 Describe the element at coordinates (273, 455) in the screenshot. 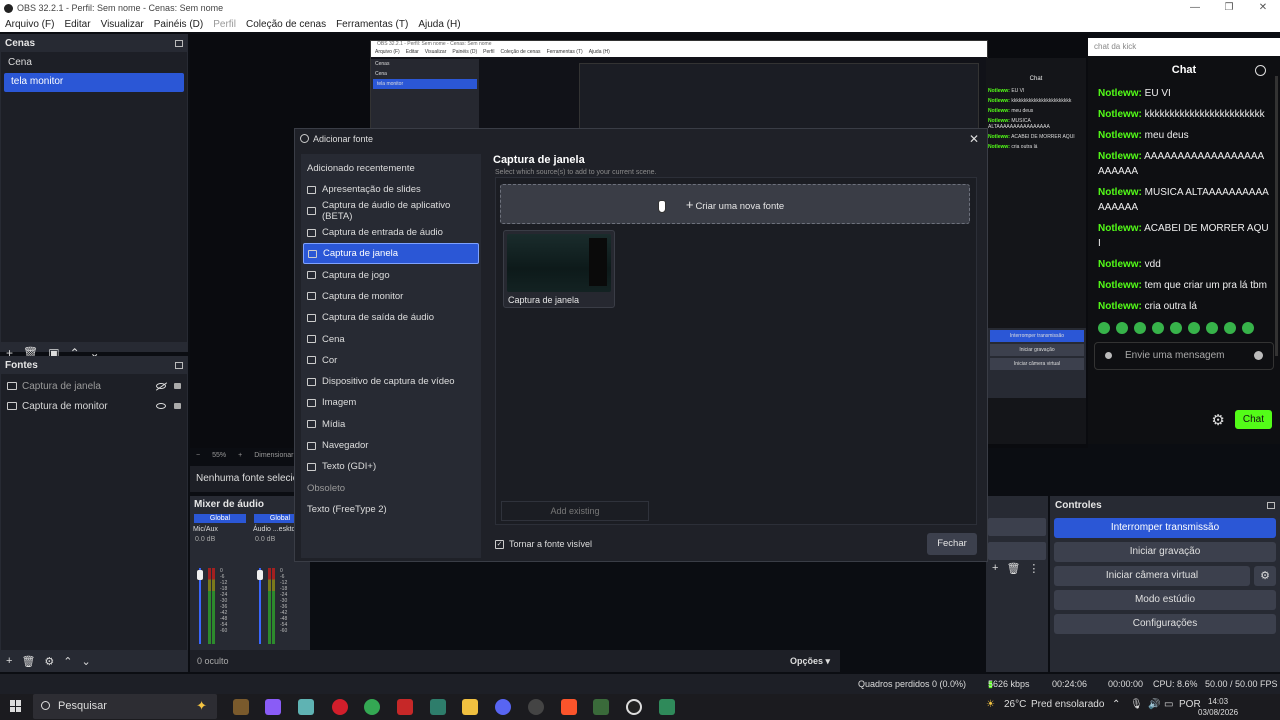

I see `scale-label: Dimensionar` at that location.